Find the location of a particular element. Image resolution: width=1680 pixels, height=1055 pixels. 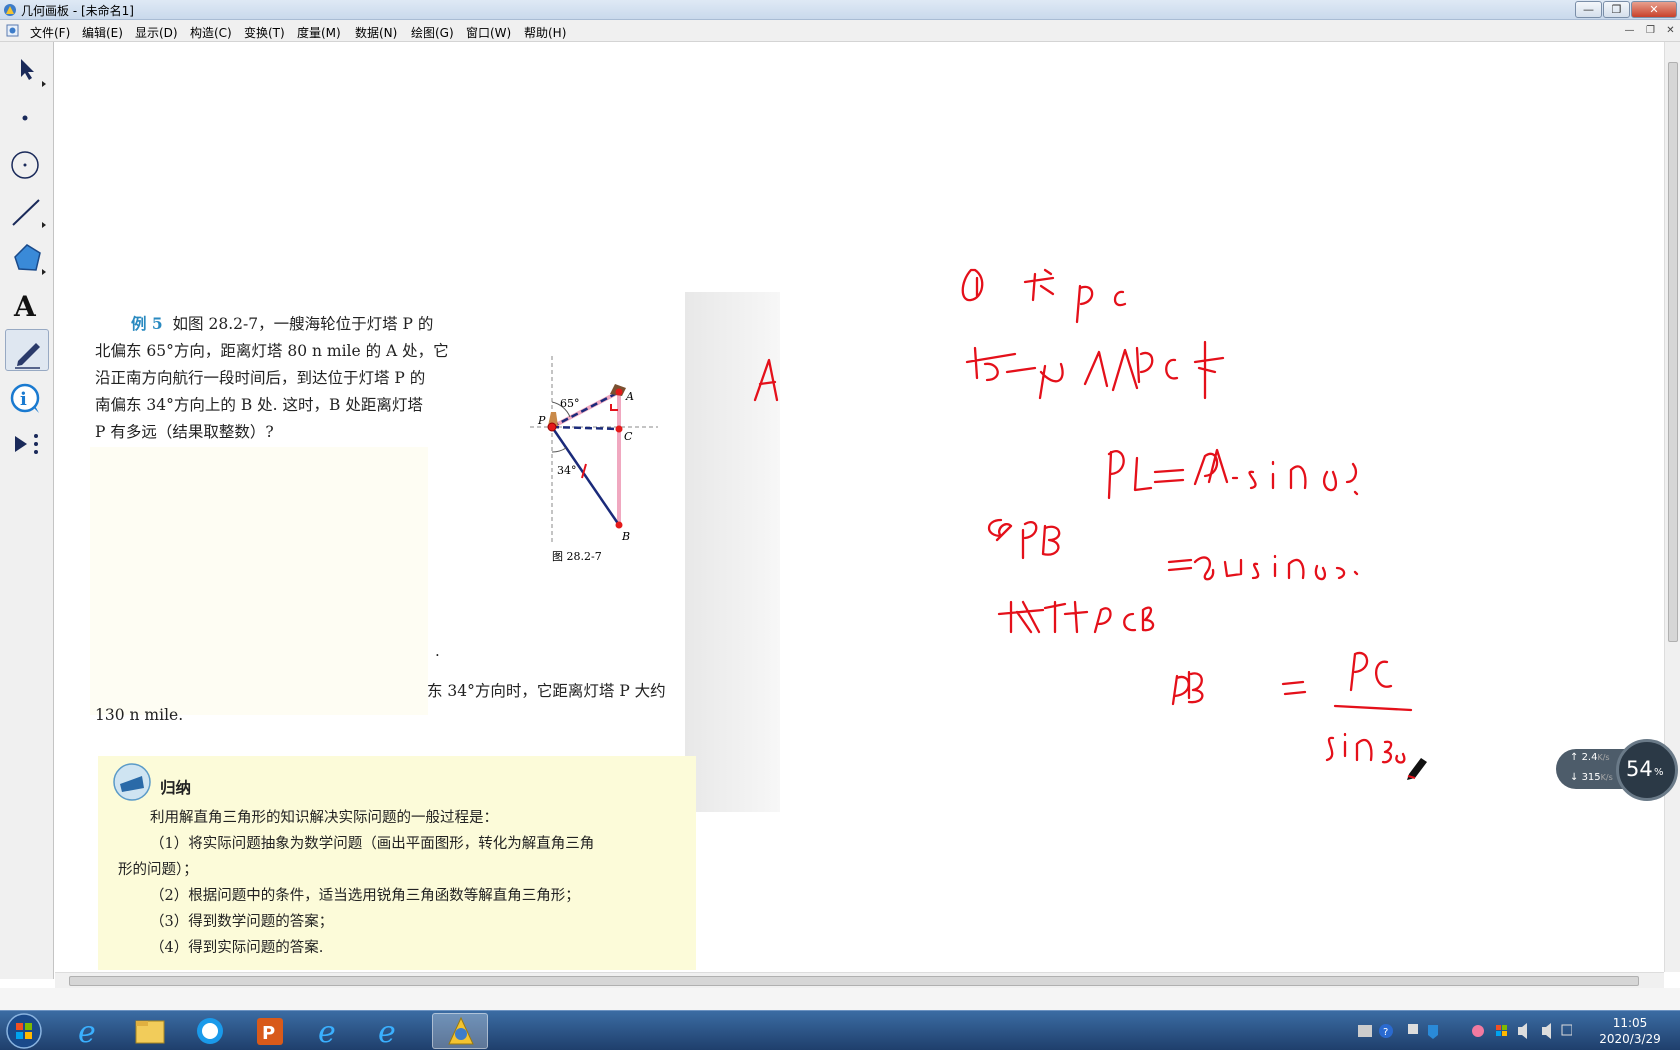

upload-speed-unit: K/s is located at coordinates (1603, 757).